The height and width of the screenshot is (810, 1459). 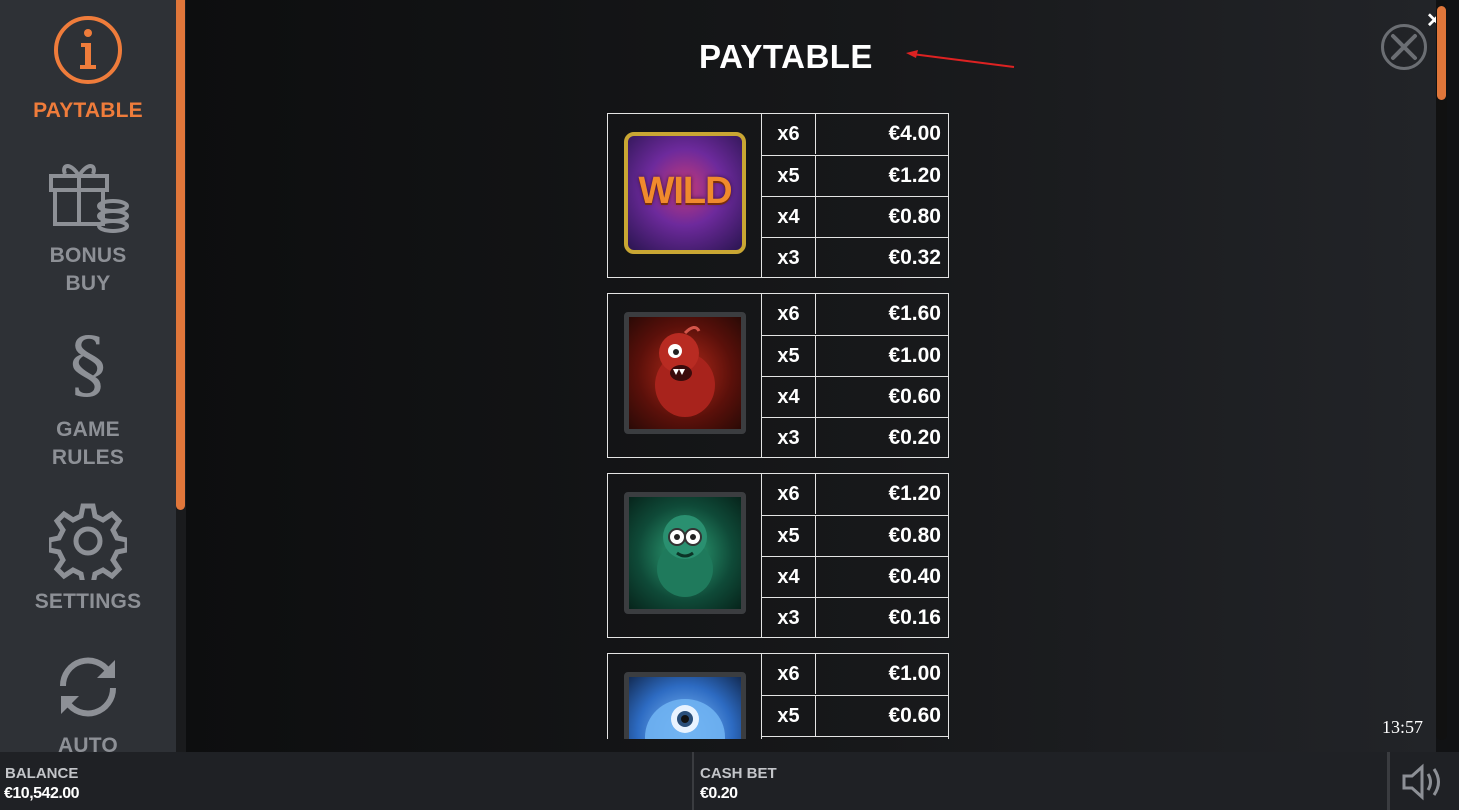 I want to click on sidebar-item-paytable: PAYTABLE, so click(x=88, y=69).